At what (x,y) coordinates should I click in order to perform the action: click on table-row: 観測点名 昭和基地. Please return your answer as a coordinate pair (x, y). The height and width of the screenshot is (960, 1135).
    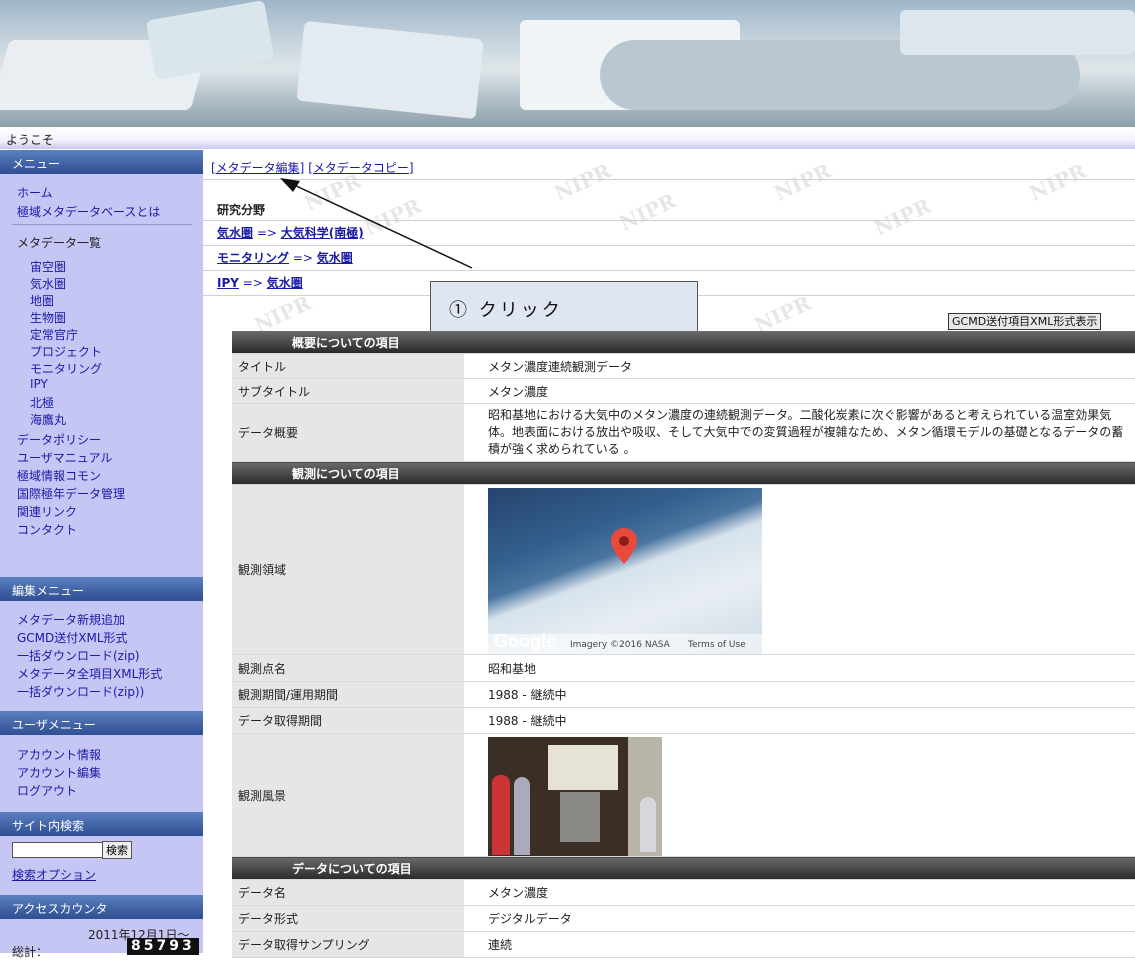
    Looking at the image, I should click on (683, 668).